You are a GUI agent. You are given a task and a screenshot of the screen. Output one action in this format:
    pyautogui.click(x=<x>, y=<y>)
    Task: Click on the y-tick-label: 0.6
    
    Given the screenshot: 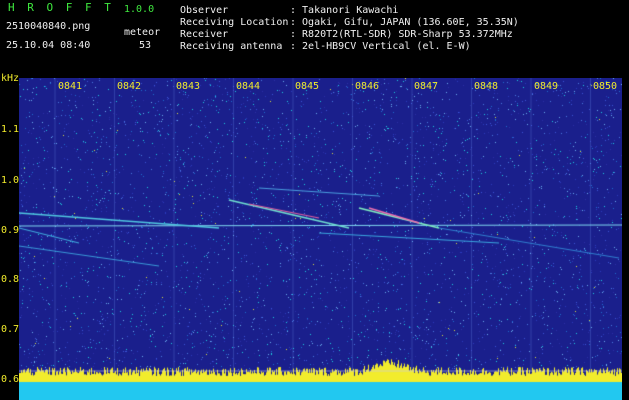 What is the action you would take?
    pyautogui.click(x=10, y=379)
    